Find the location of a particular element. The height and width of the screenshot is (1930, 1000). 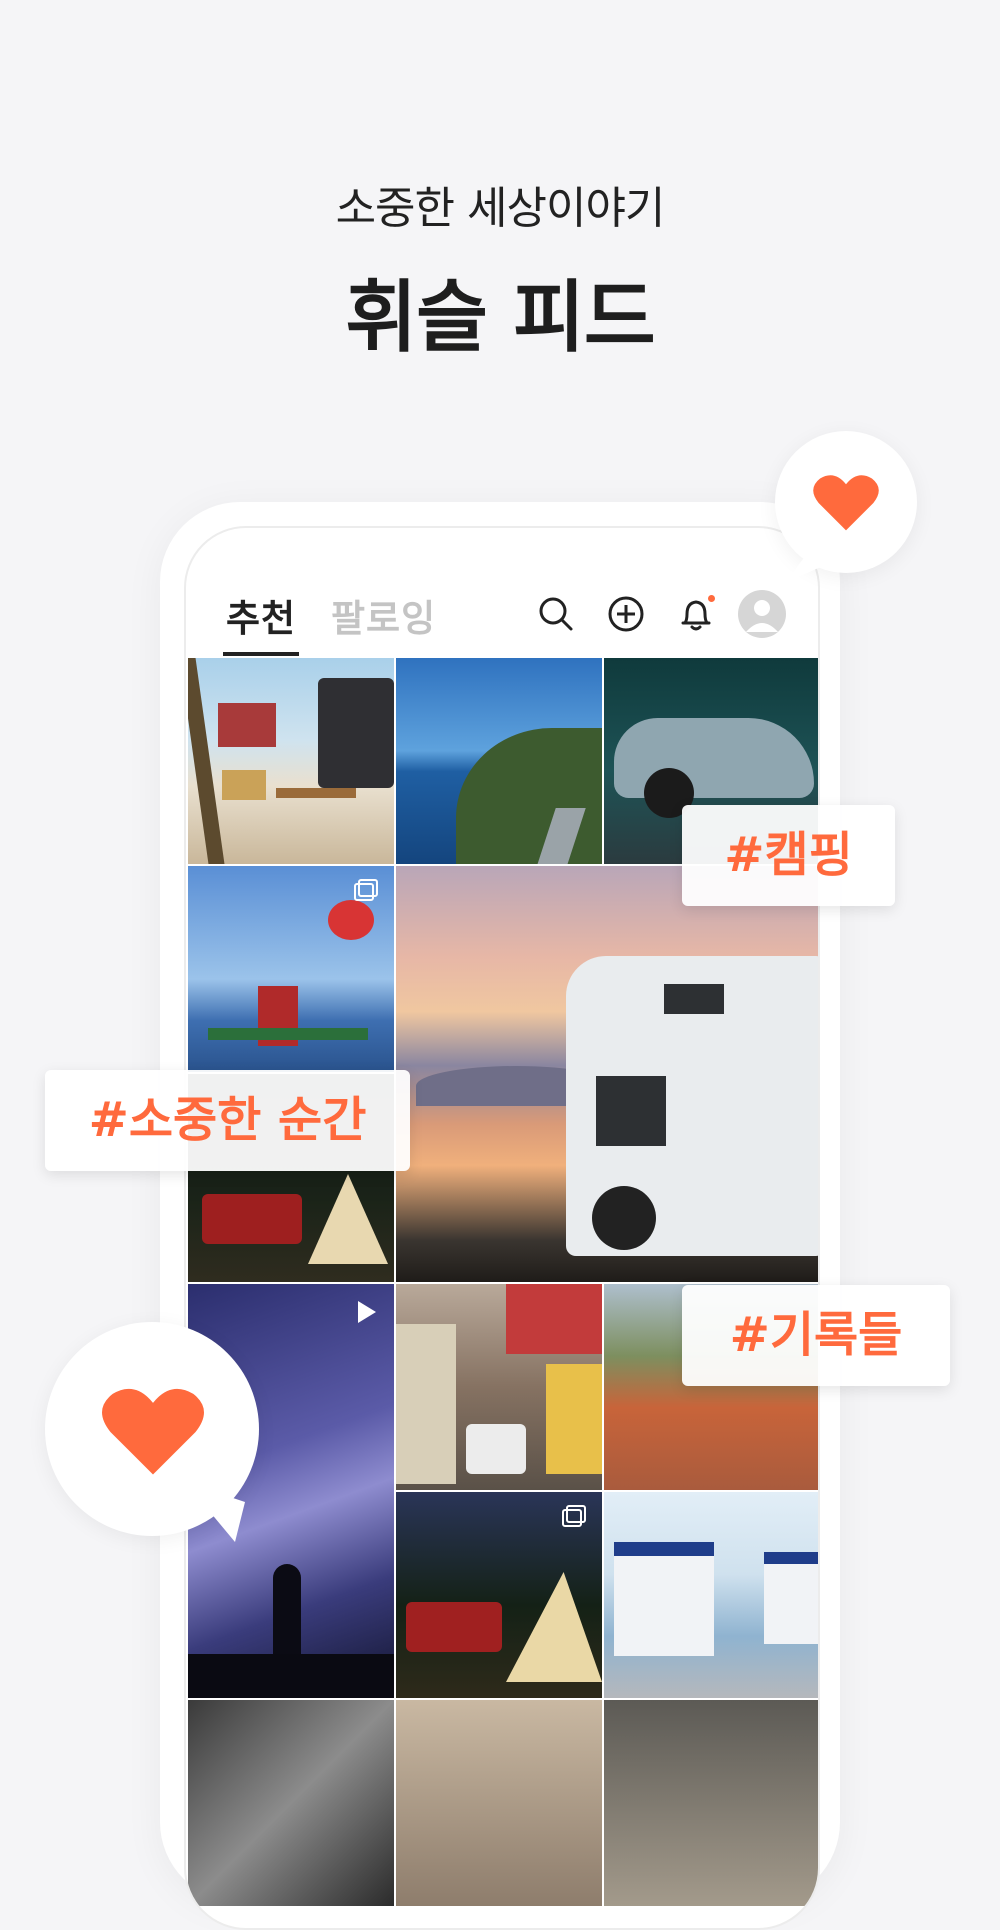

tab-recommended: 추천 is located at coordinates (261, 615).